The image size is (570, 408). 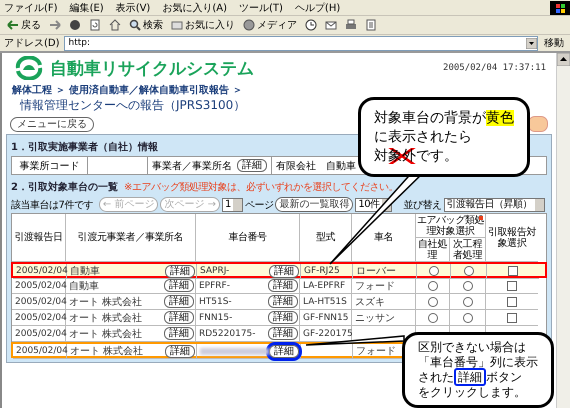 What do you see at coordinates (494, 68) in the screenshot?
I see `timestamp: 2005/02/04 17:37:11` at bounding box center [494, 68].